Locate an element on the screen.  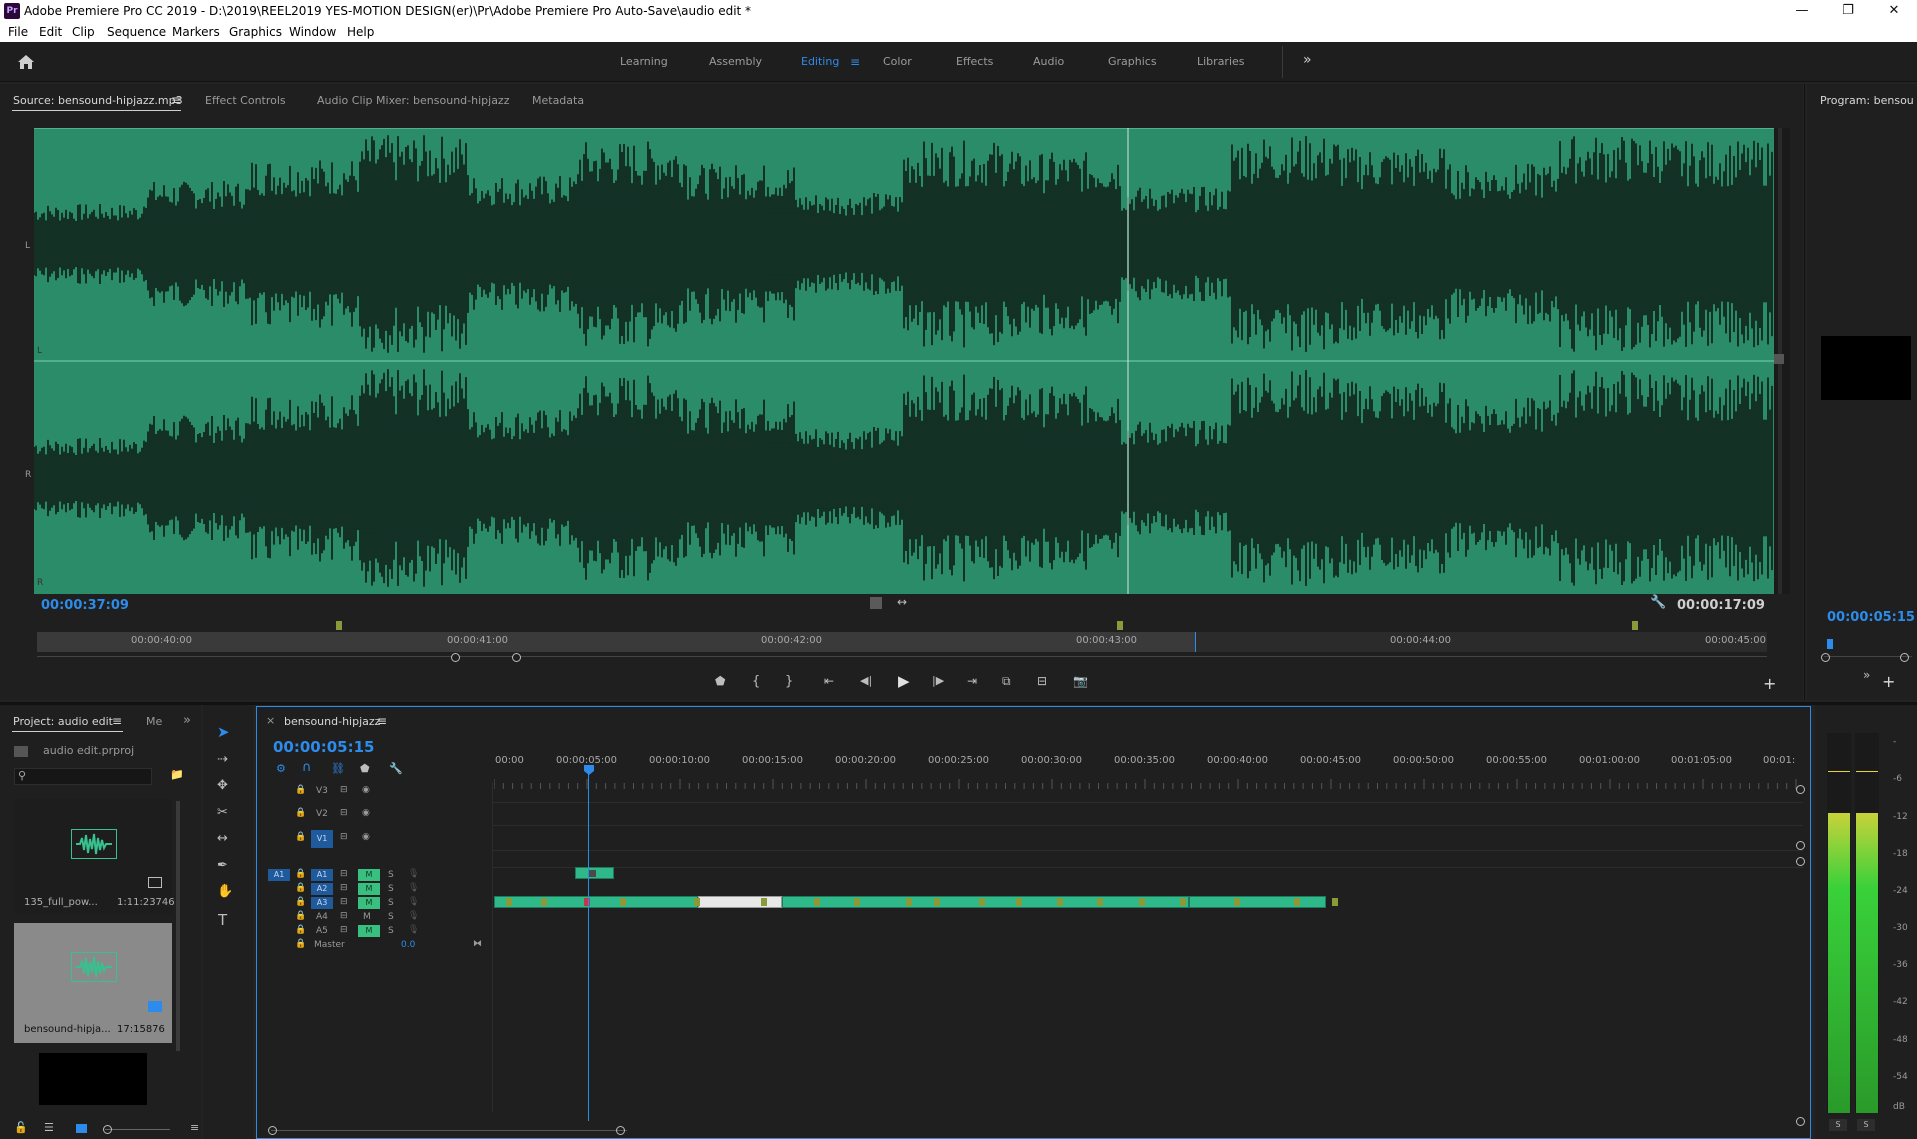
program-timecode: 00:00:05:15 is located at coordinates (1871, 617).